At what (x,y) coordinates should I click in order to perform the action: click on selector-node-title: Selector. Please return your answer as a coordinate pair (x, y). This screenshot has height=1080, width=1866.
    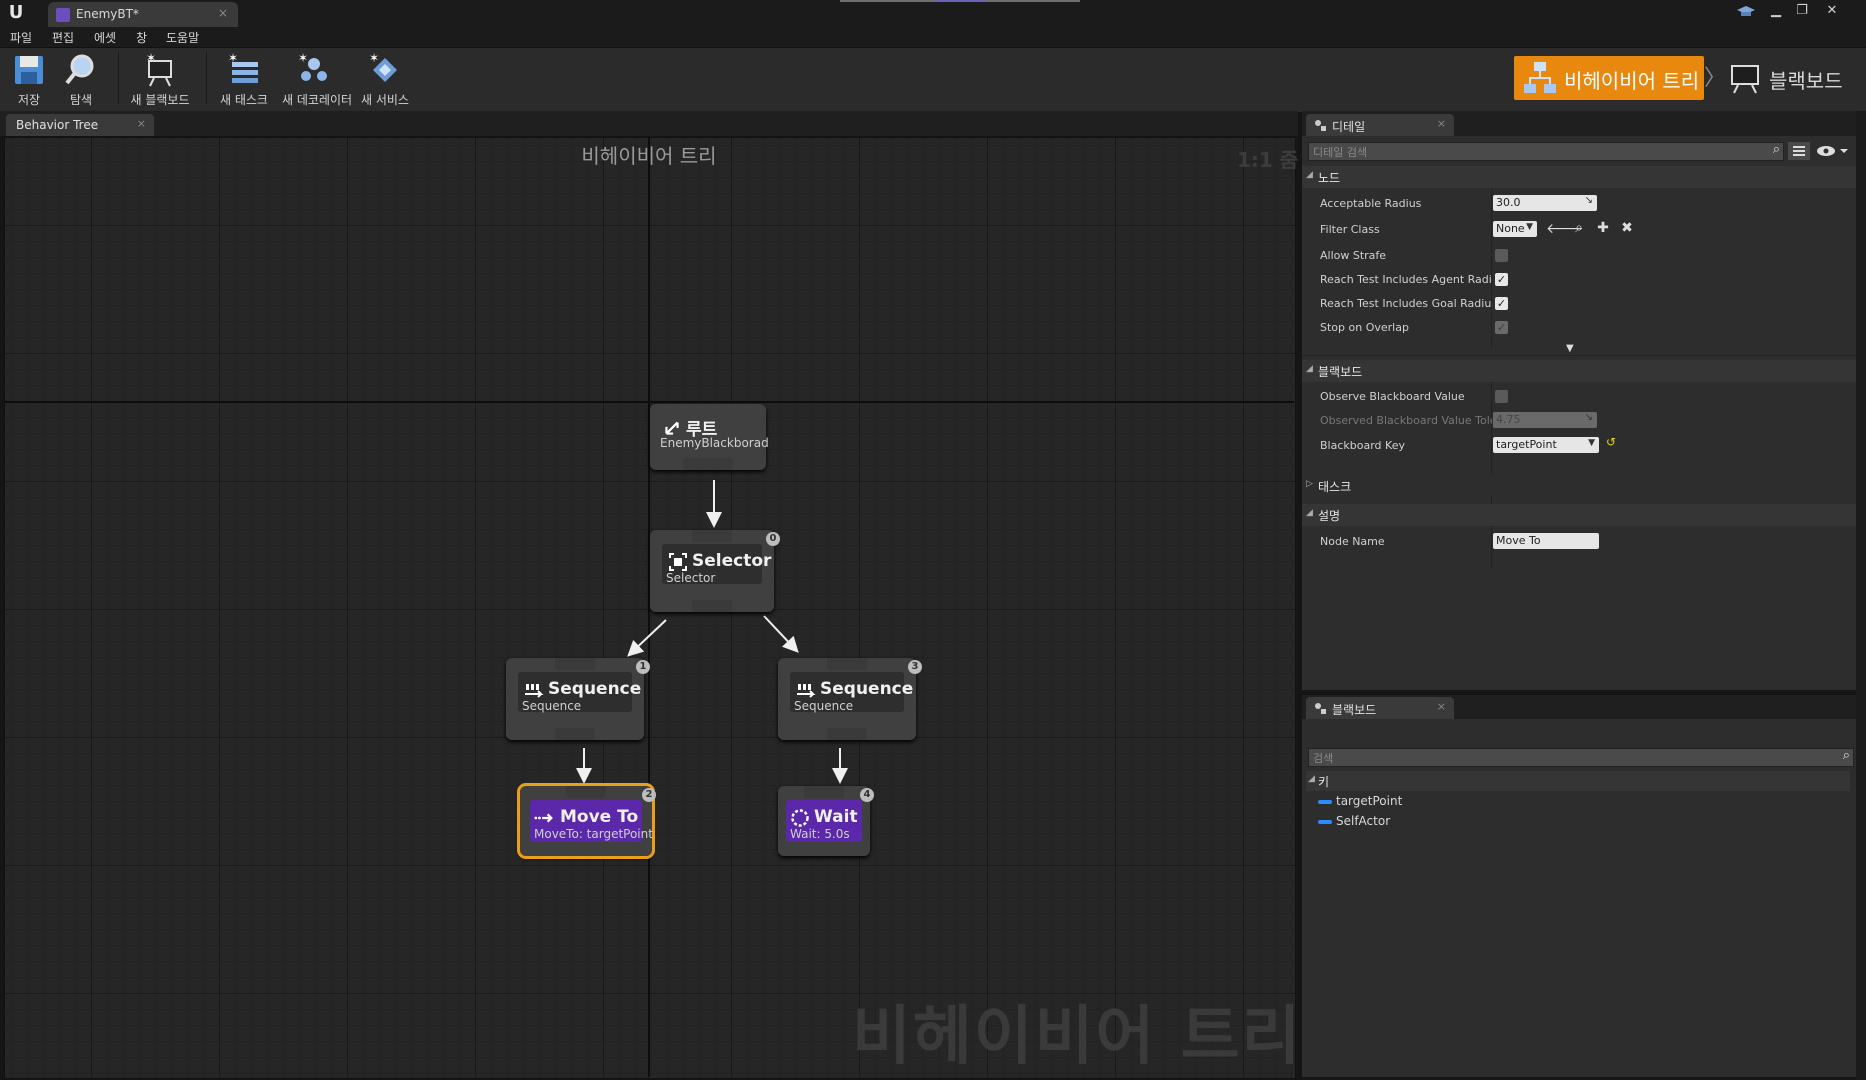
    Looking at the image, I should click on (732, 561).